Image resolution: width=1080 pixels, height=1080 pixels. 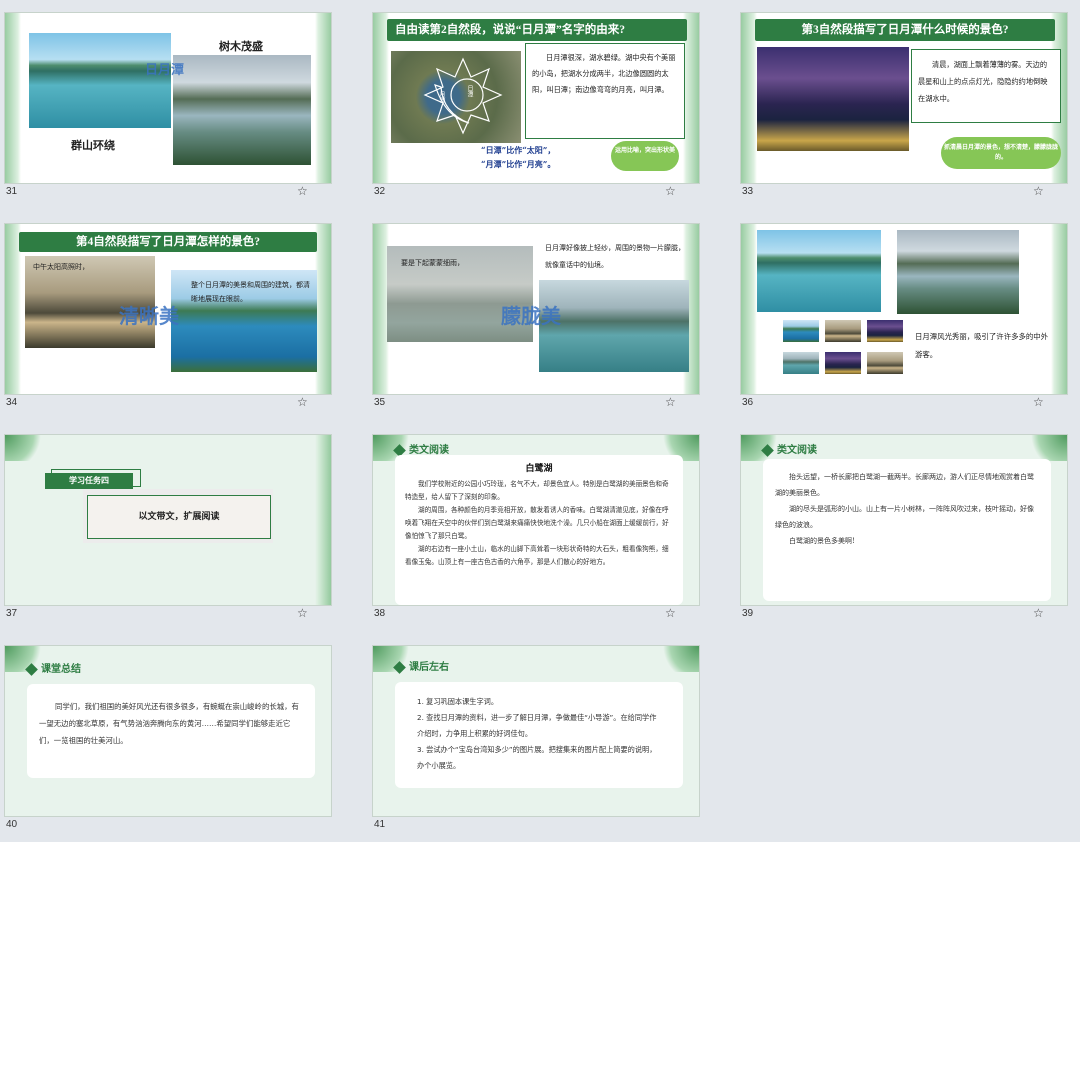 What do you see at coordinates (12, 191) in the screenshot?
I see `slide-number: 31` at bounding box center [12, 191].